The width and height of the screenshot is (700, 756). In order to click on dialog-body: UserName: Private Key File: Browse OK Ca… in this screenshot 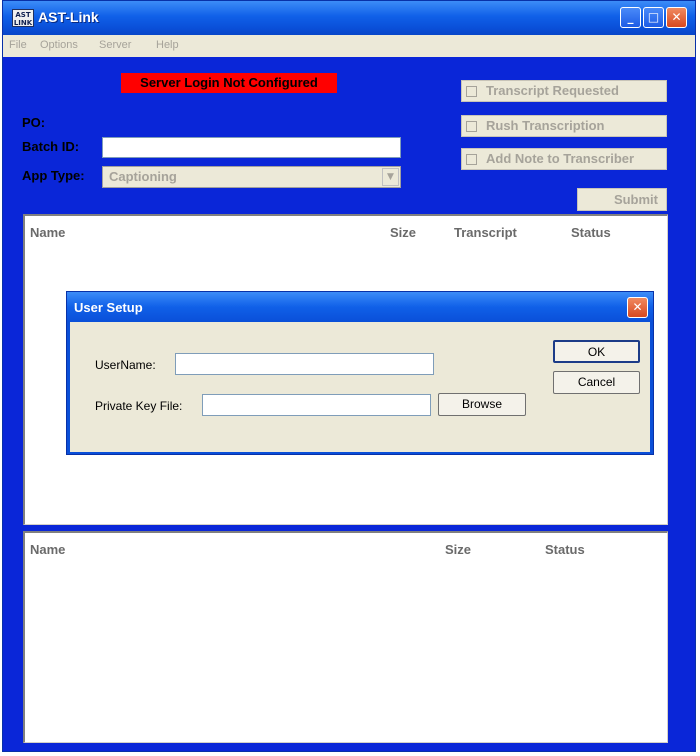, I will do `click(360, 387)`.